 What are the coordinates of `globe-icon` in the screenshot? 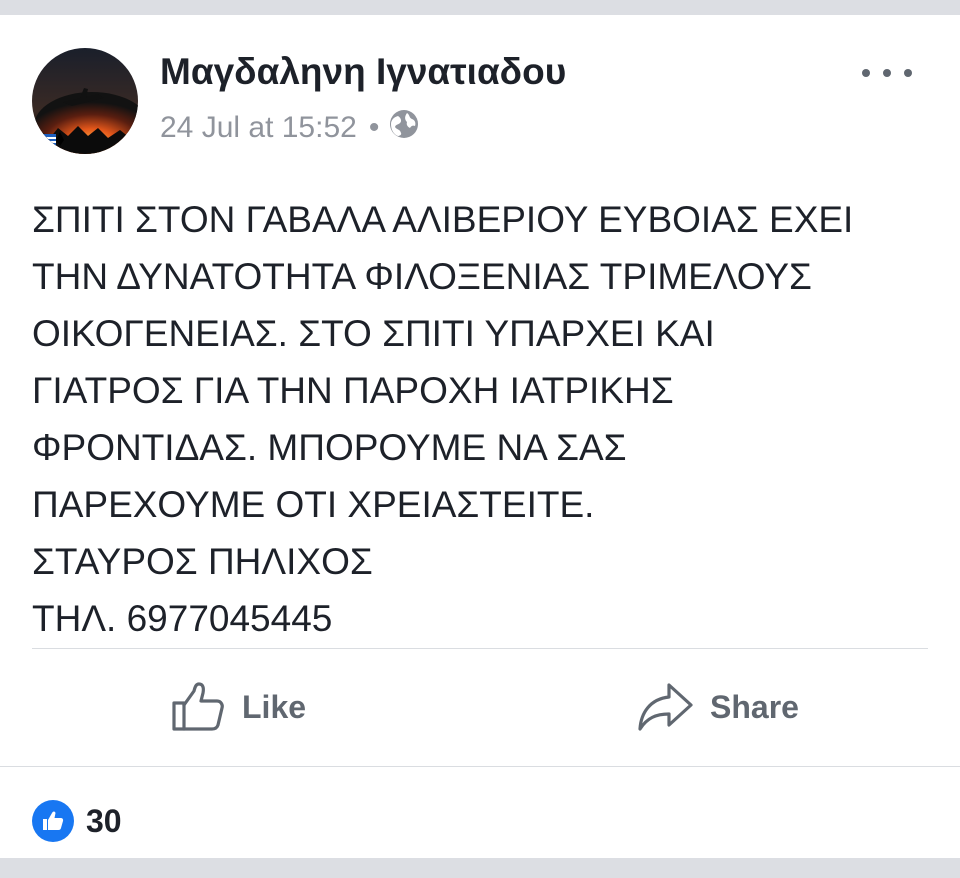 It's located at (404, 128).